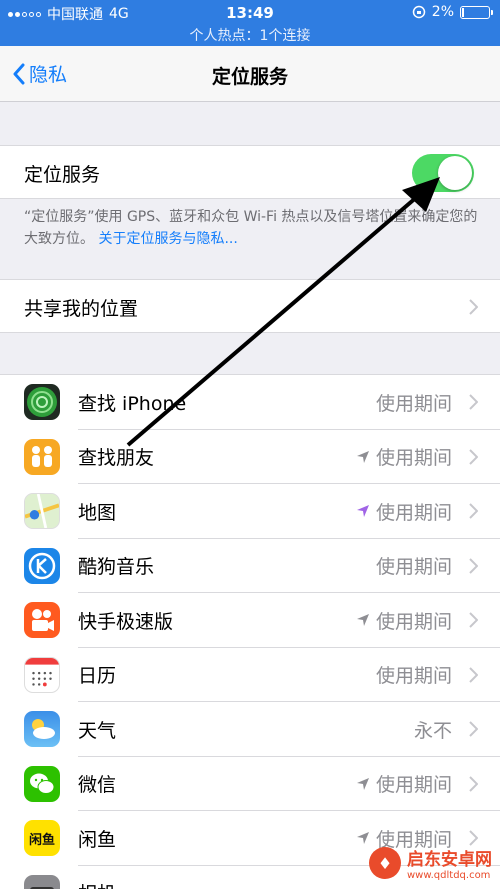 This screenshot has width=500, height=889. Describe the element at coordinates (250, 675) in the screenshot. I see `app-row-calendar: 日历 使用期间` at that location.